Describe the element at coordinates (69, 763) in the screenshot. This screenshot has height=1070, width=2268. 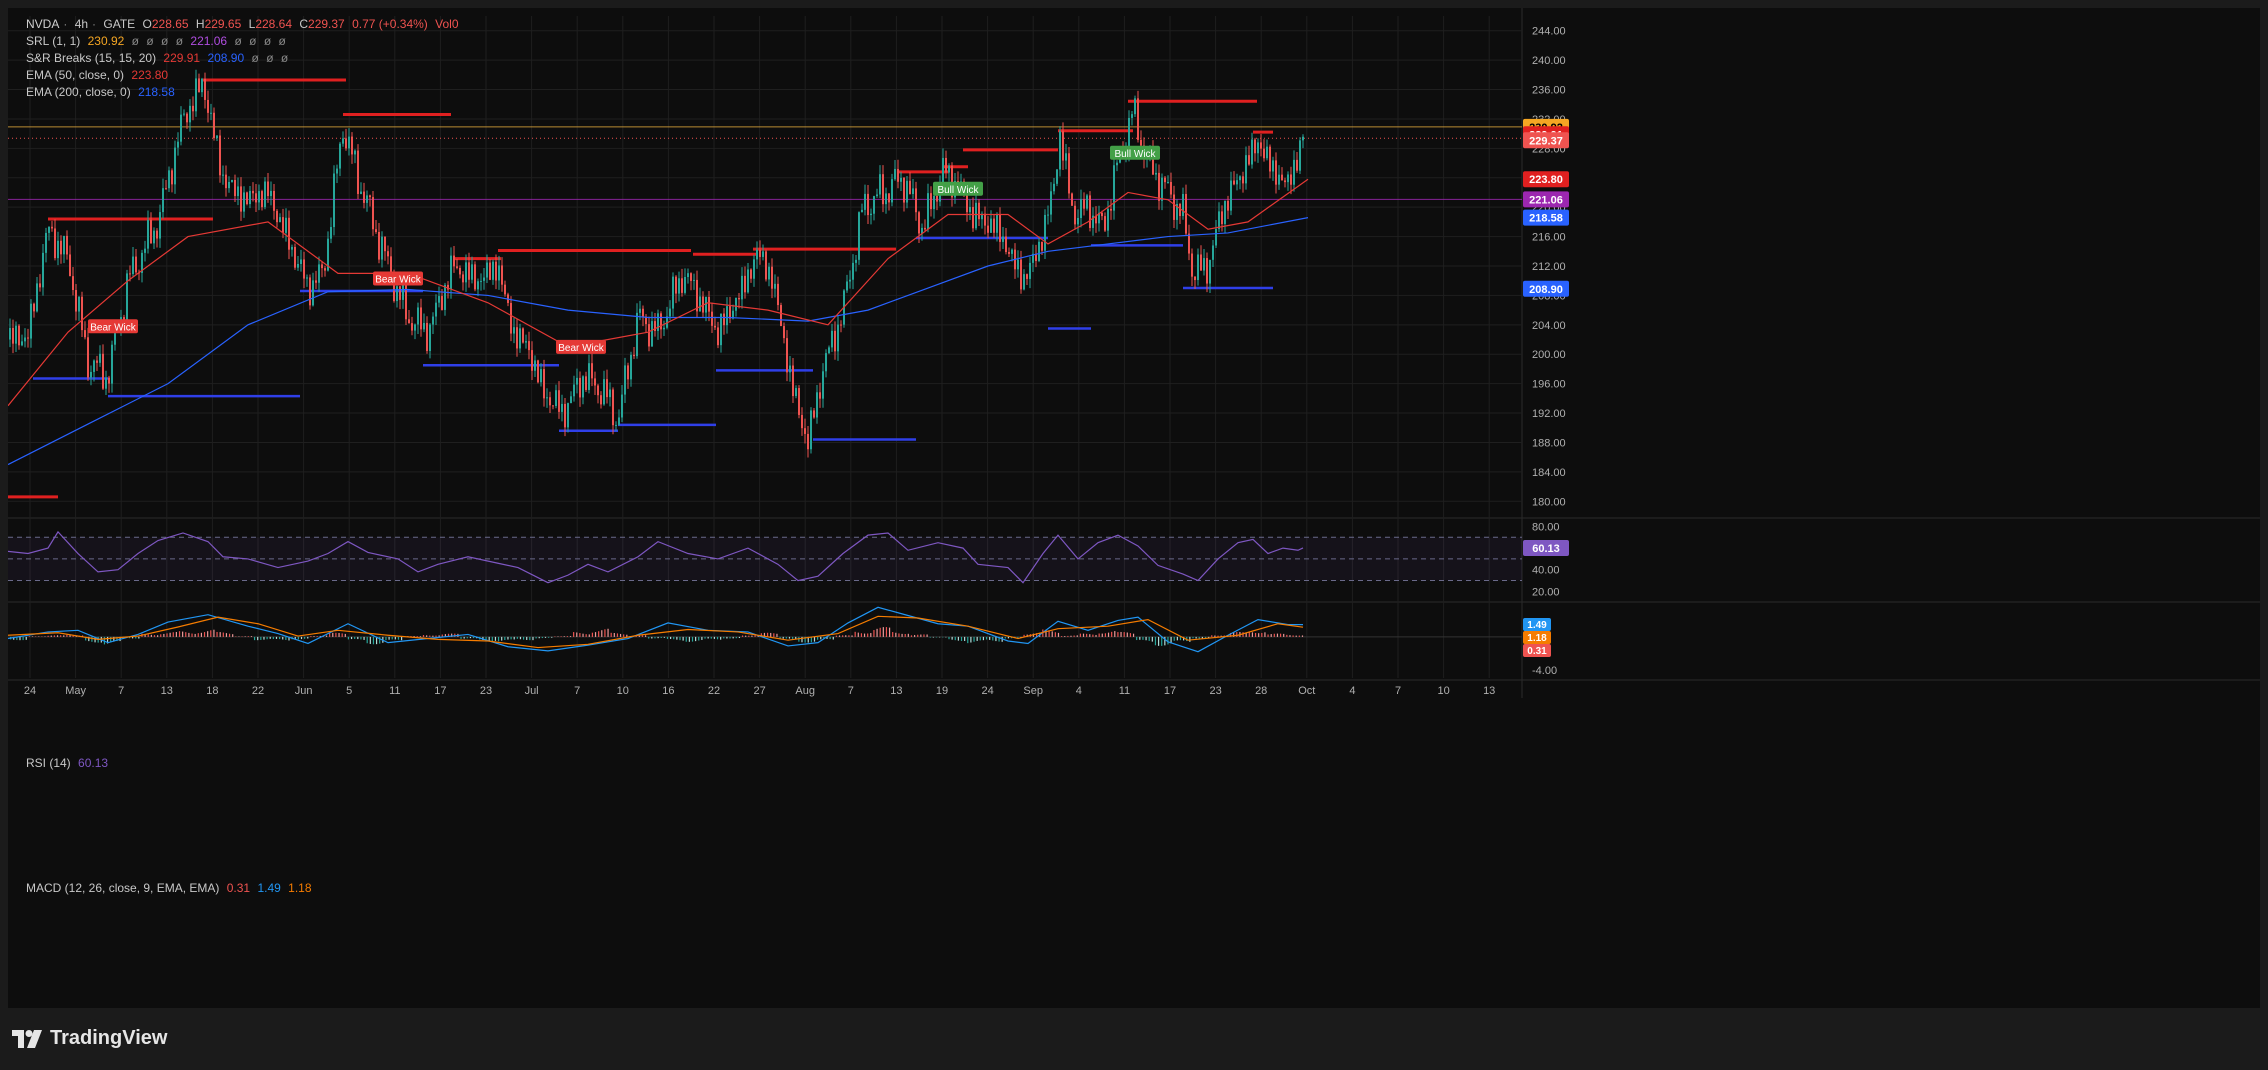
I see `rsi-legend: RSI (14) 60.13` at that location.